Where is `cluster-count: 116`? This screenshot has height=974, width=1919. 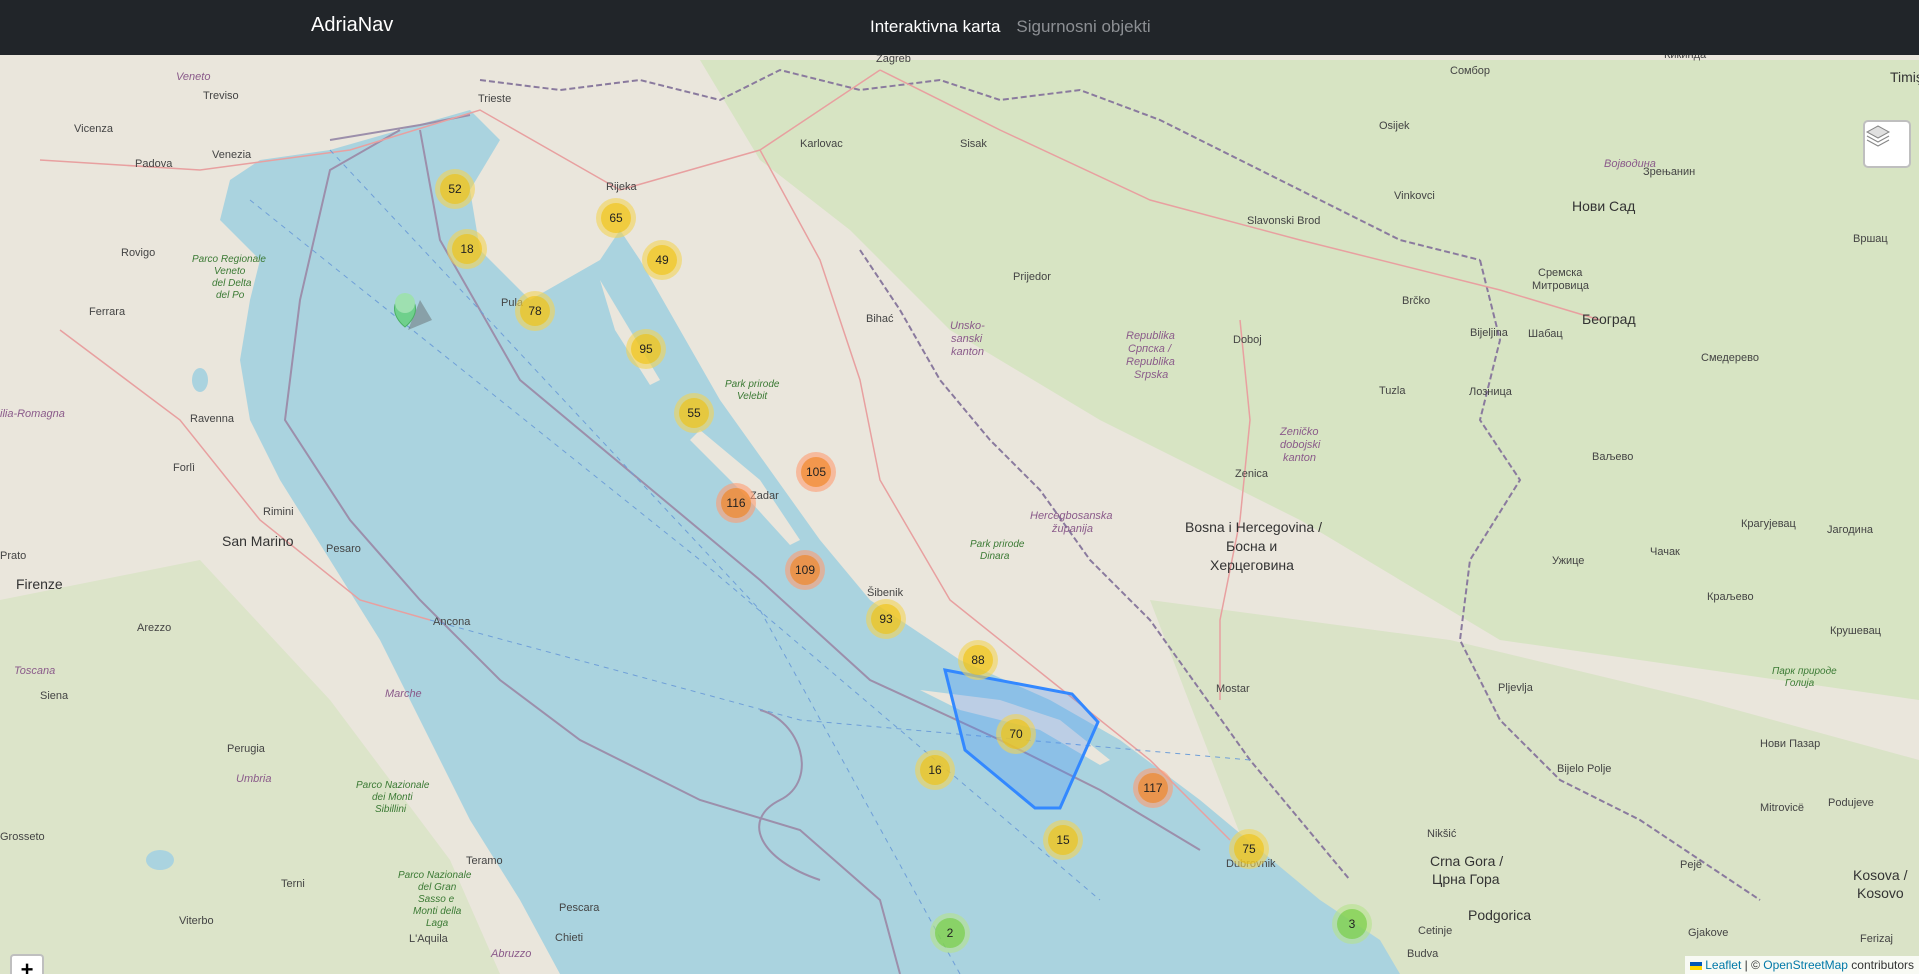
cluster-count: 116 is located at coordinates (736, 503).